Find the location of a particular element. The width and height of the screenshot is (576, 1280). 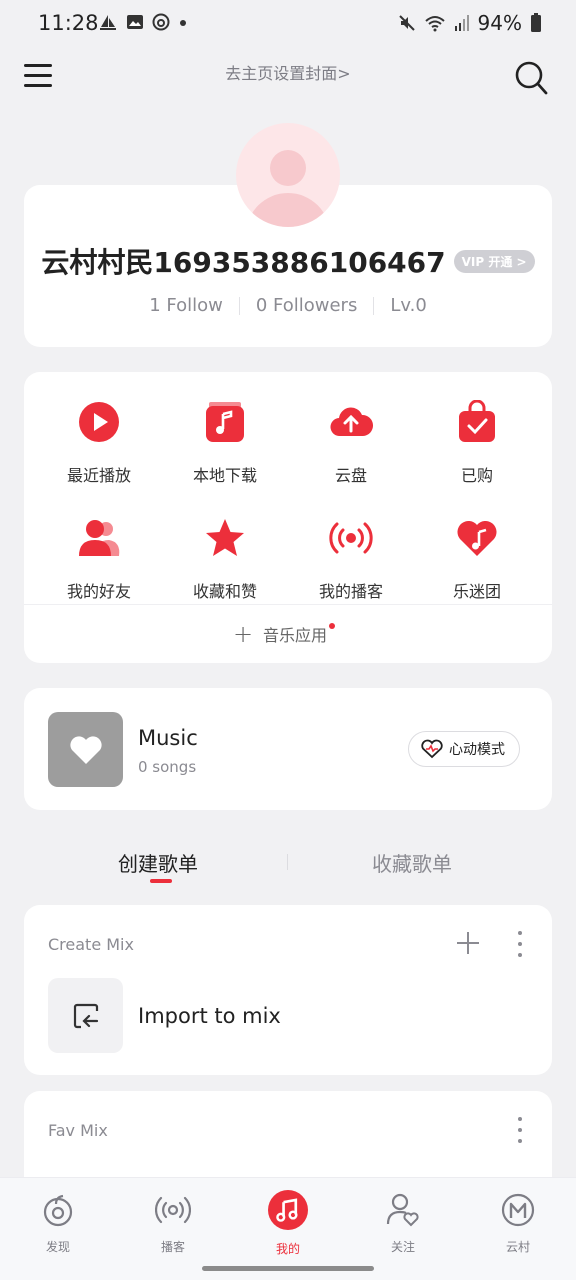

nav-label: 云村 is located at coordinates (517, 1247).